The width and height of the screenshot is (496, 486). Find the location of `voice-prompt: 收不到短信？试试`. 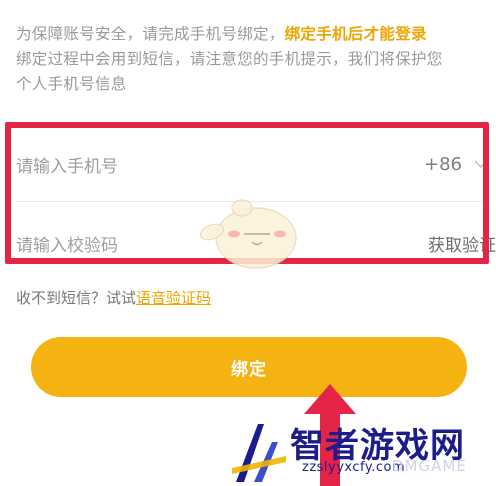

voice-prompt: 收不到短信？试试 is located at coordinates (76, 298).